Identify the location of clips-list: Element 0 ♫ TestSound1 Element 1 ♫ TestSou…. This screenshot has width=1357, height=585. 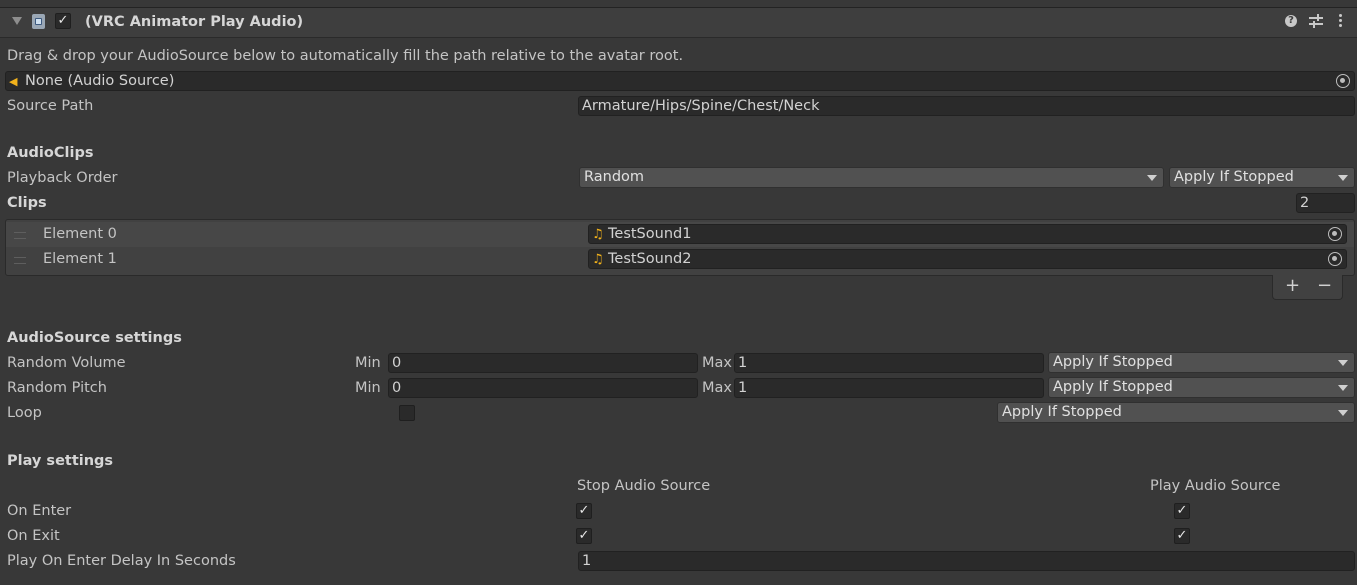
(680, 247).